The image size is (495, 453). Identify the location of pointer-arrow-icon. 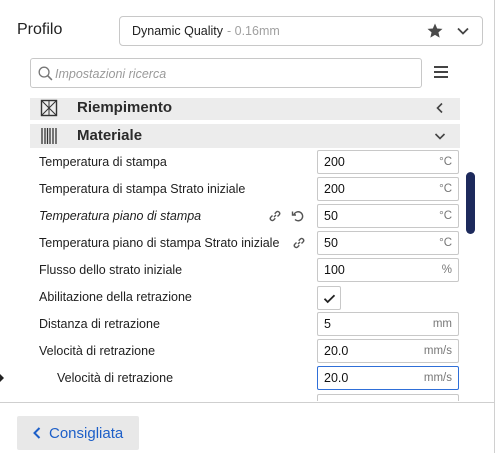
(2, 378).